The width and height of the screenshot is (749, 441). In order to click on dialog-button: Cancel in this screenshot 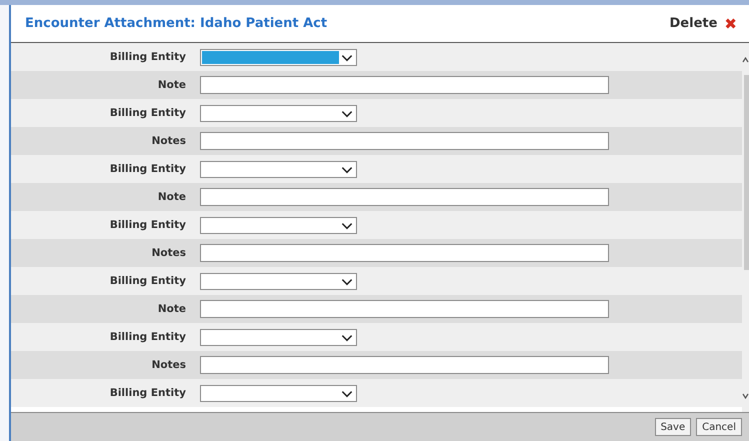, I will do `click(719, 427)`.